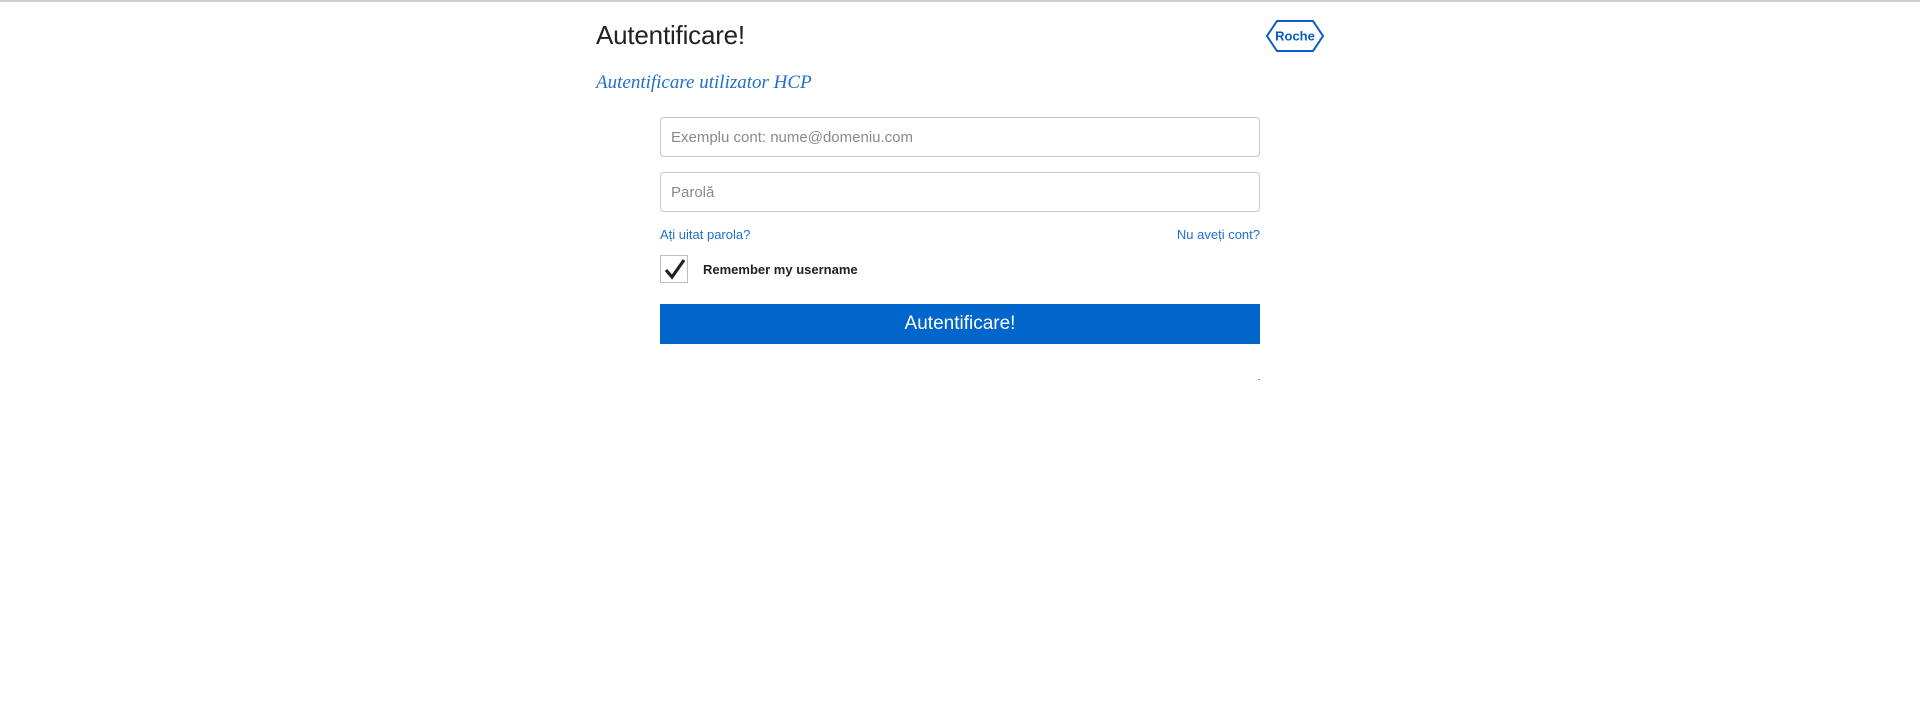 The height and width of the screenshot is (704, 1920). I want to click on roche-hexagon-icon: Roche, so click(1295, 36).